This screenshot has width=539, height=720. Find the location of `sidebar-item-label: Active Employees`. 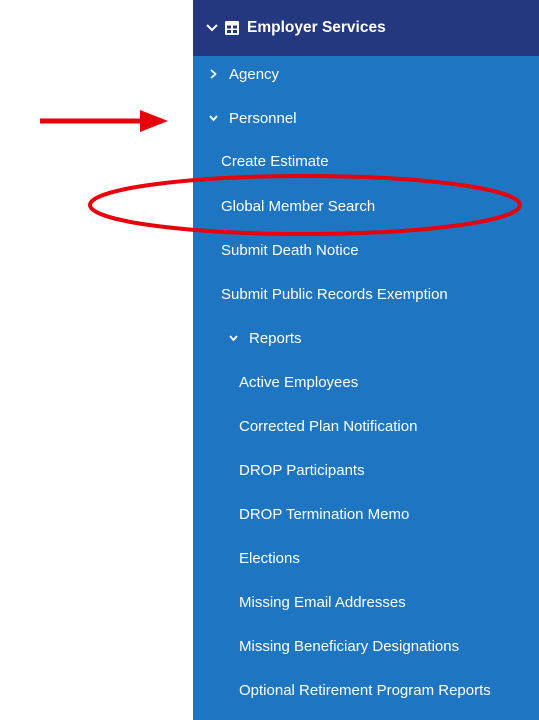

sidebar-item-label: Active Employees is located at coordinates (299, 382).